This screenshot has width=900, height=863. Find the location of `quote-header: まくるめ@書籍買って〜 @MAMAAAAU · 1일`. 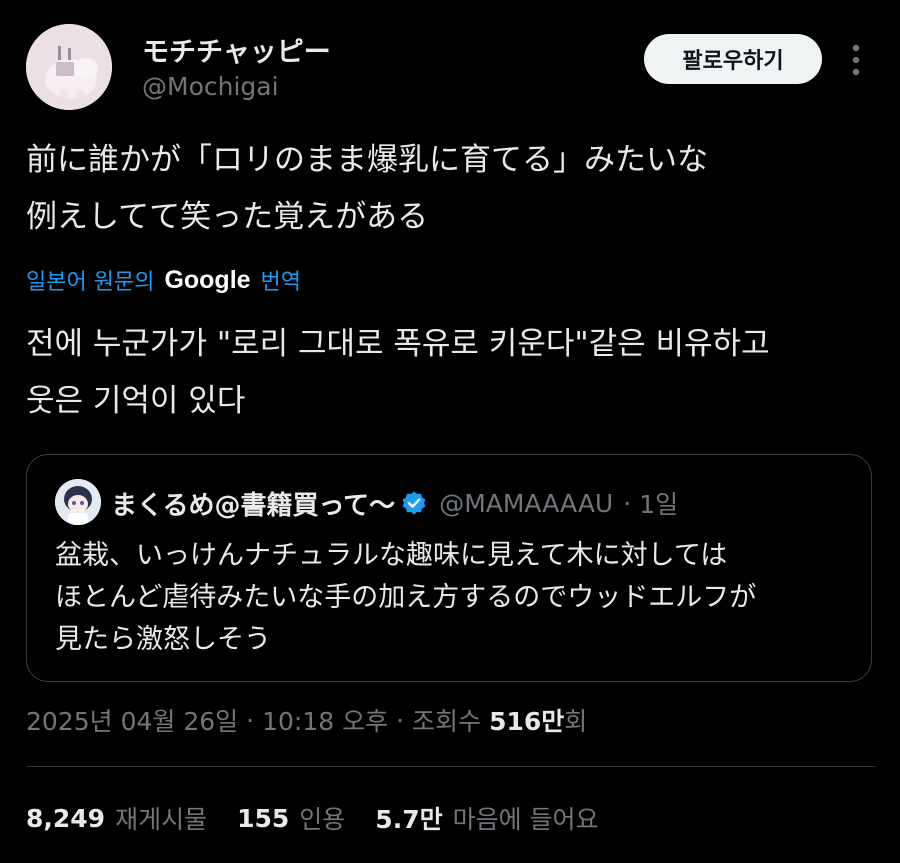

quote-header: まくるめ@書籍買って〜 @MAMAAAAU · 1일 is located at coordinates (394, 503).